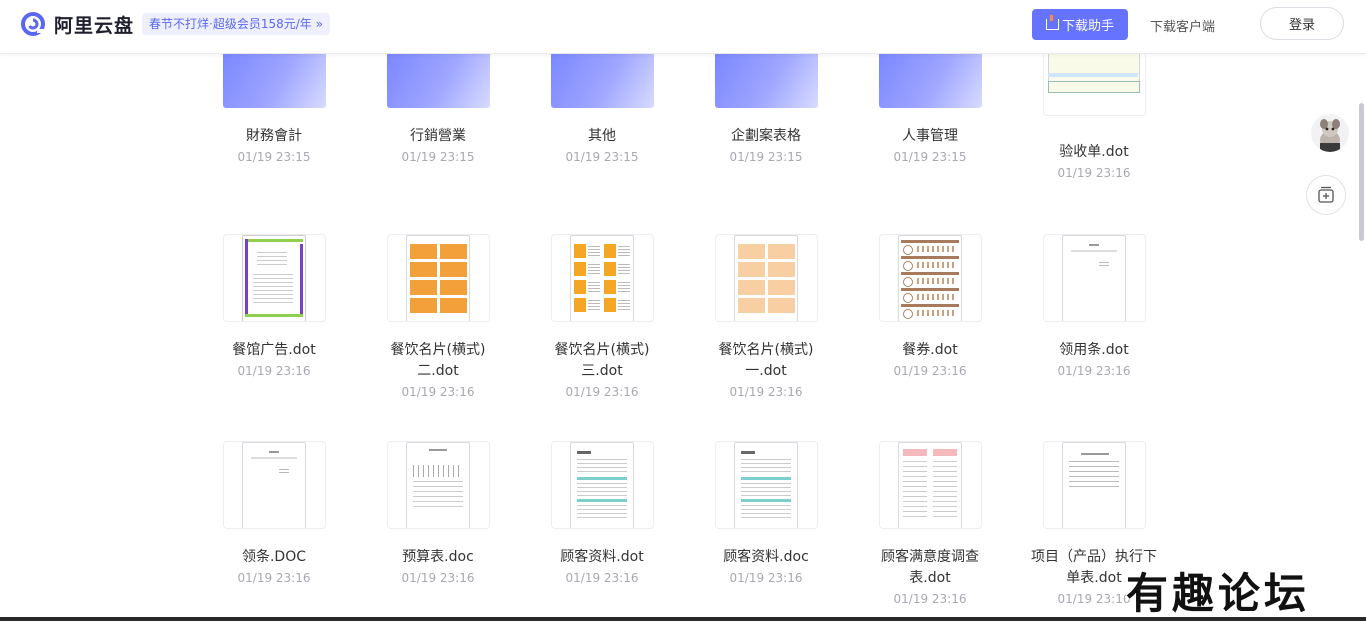 This screenshot has width=1366, height=621. What do you see at coordinates (930, 136) in the screenshot?
I see `file-name: 人事管理` at bounding box center [930, 136].